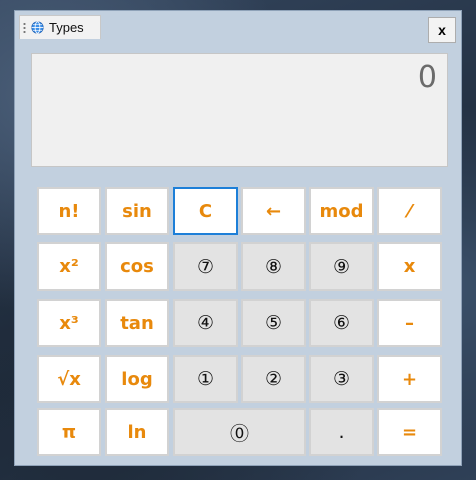 The height and width of the screenshot is (480, 476). Describe the element at coordinates (69, 323) in the screenshot. I see `cube-button: x³` at that location.